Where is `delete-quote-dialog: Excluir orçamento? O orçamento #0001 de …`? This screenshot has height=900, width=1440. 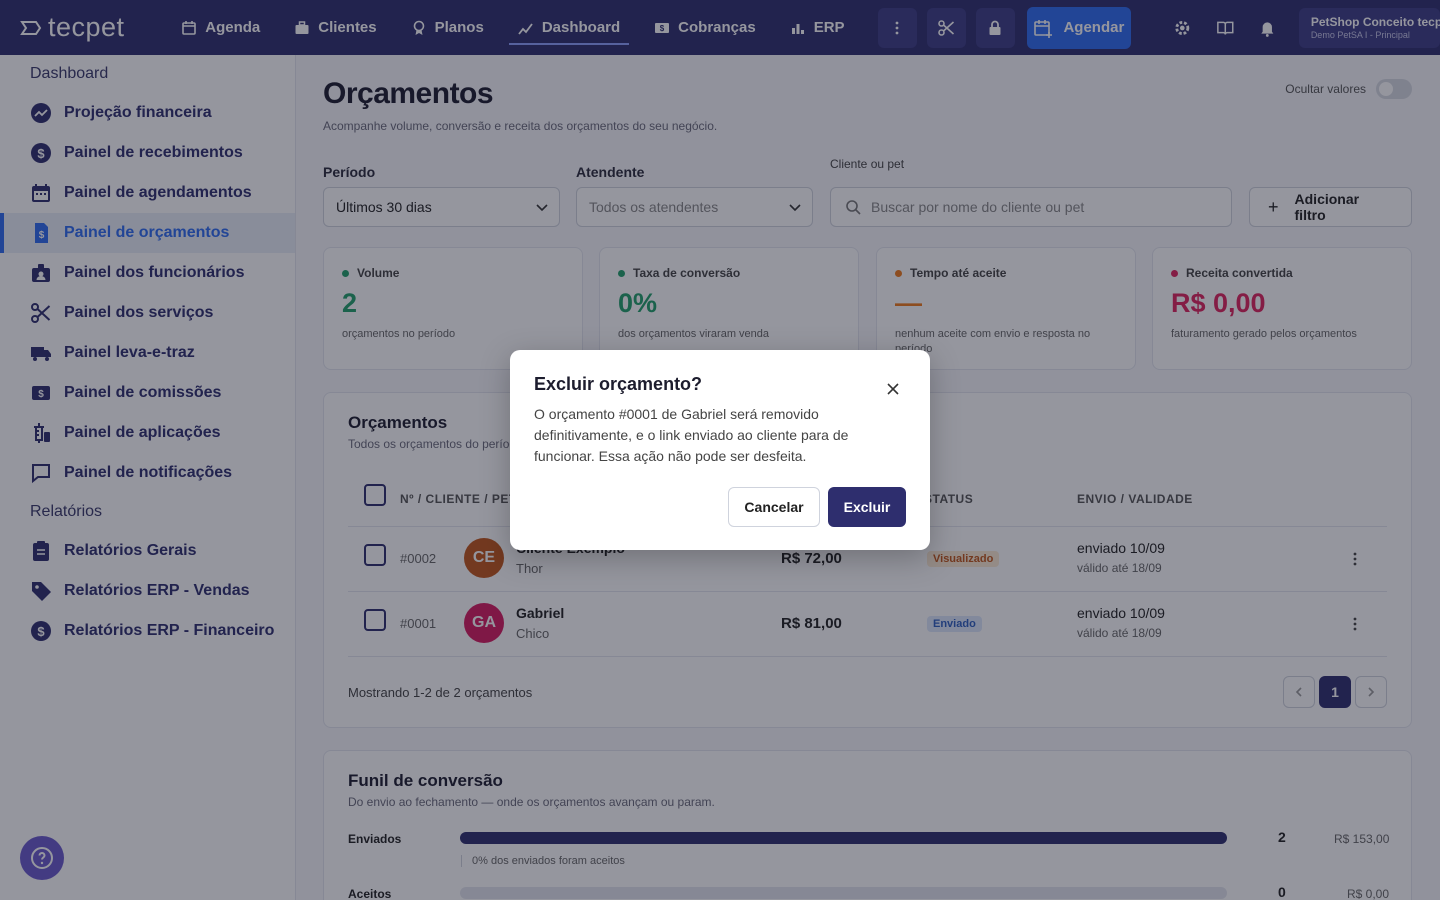
delete-quote-dialog: Excluir orçamento? O orçamento #0001 de … is located at coordinates (720, 450).